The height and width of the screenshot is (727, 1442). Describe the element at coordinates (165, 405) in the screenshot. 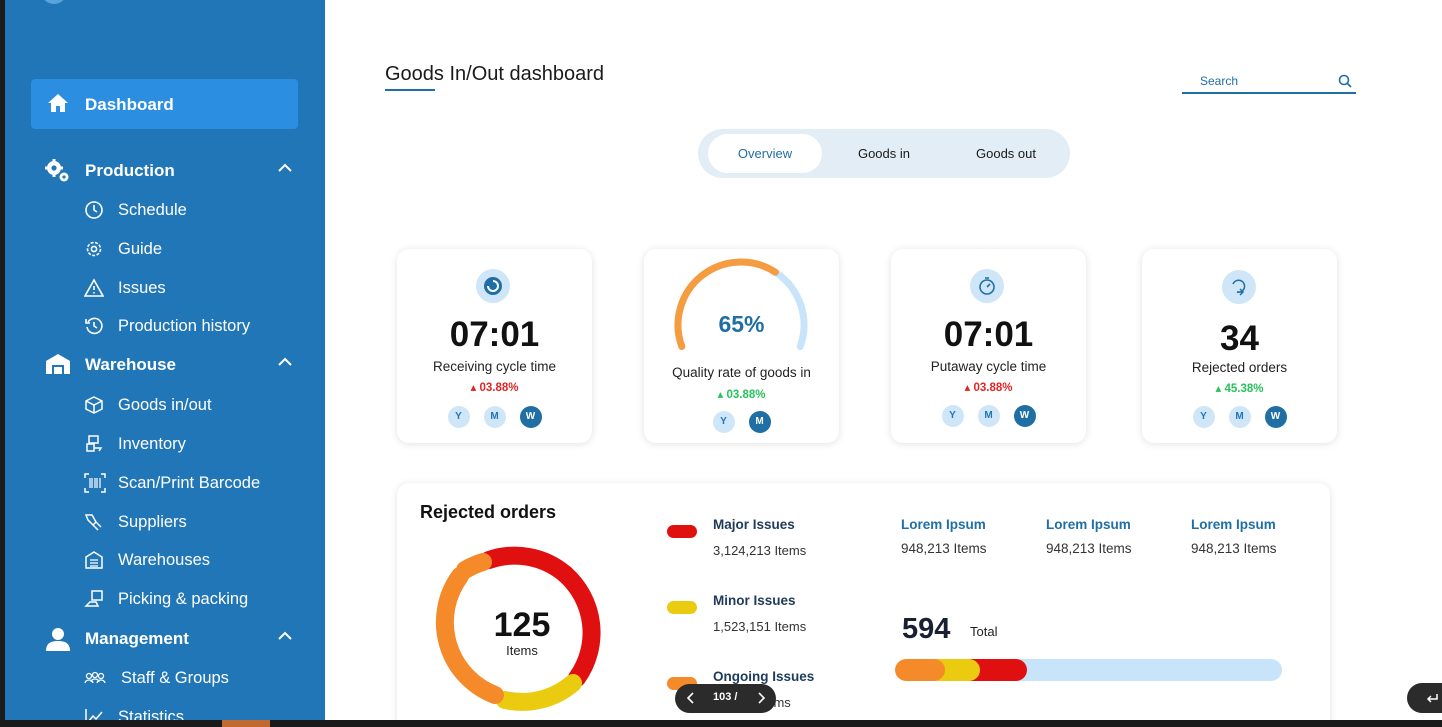

I see `sidebar-item-goods-in-out: Goods in/out` at that location.